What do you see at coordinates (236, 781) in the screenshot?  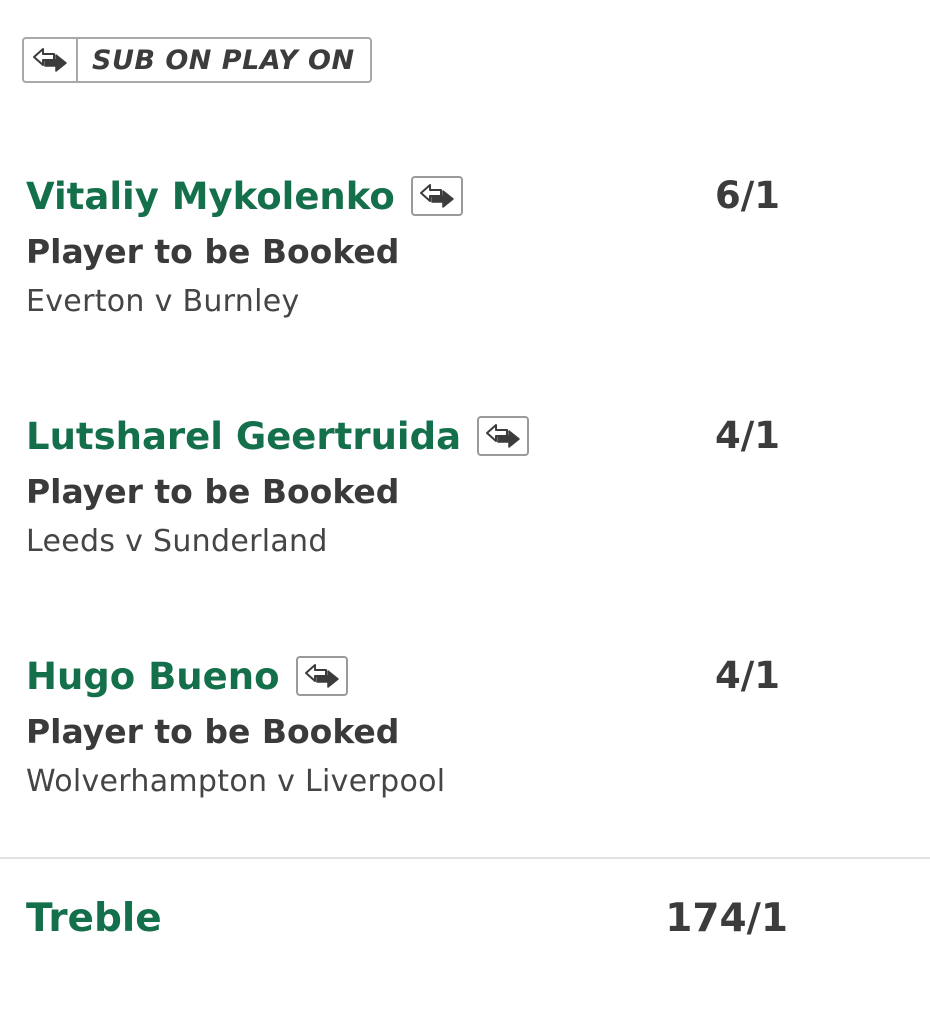 I see `event-name: Wolverhampton v Liverpool` at bounding box center [236, 781].